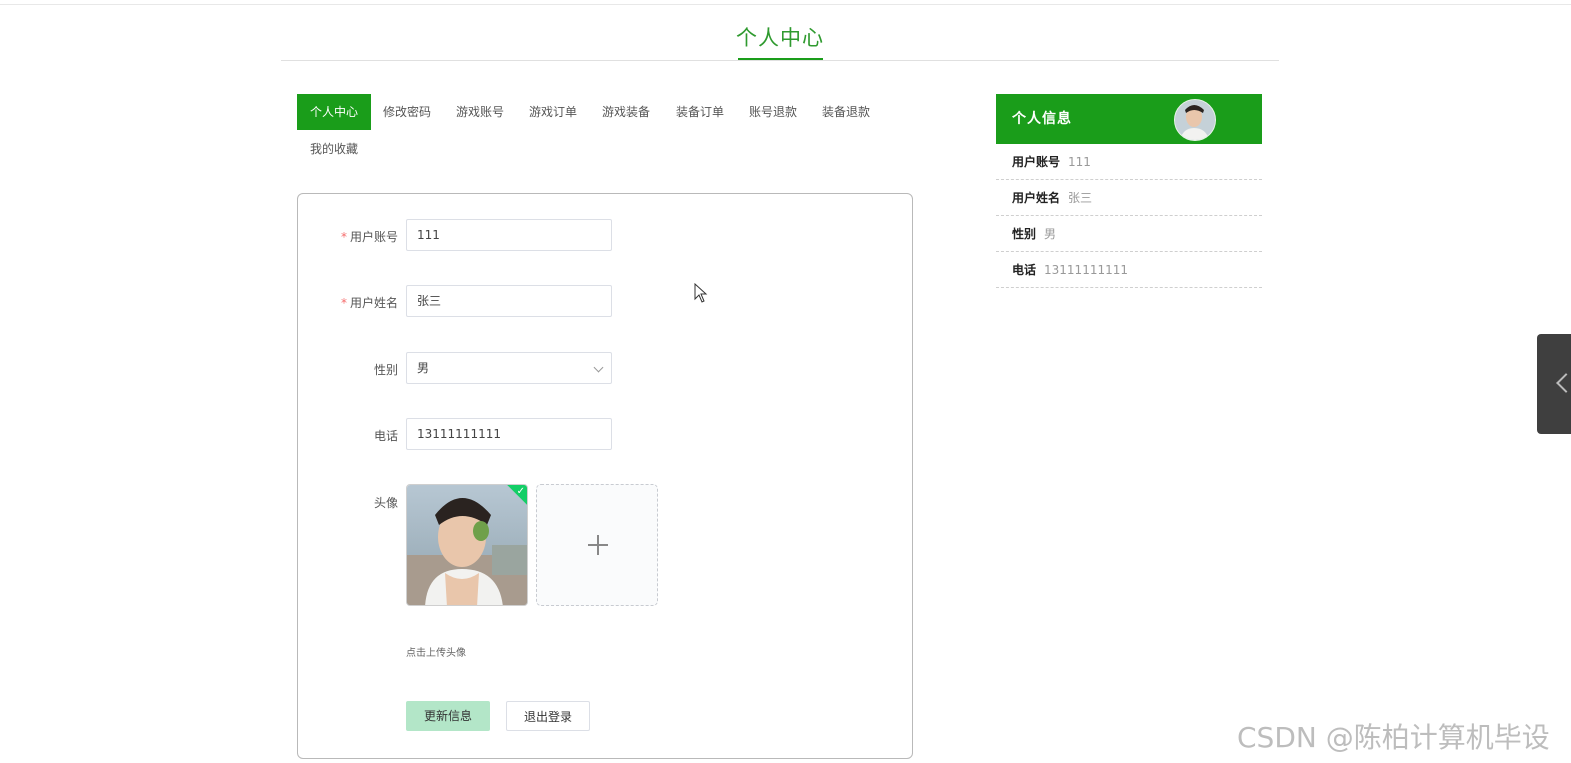 Image resolution: width=1571 pixels, height=763 pixels. Describe the element at coordinates (334, 149) in the screenshot. I see `tab-my-favorites: 我的收藏` at that location.